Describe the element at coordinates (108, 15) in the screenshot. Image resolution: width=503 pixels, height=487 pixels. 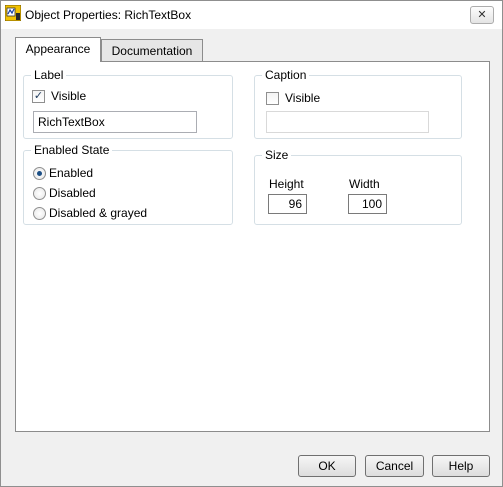
I see `window-title: Object Properties: RichTextBox` at that location.